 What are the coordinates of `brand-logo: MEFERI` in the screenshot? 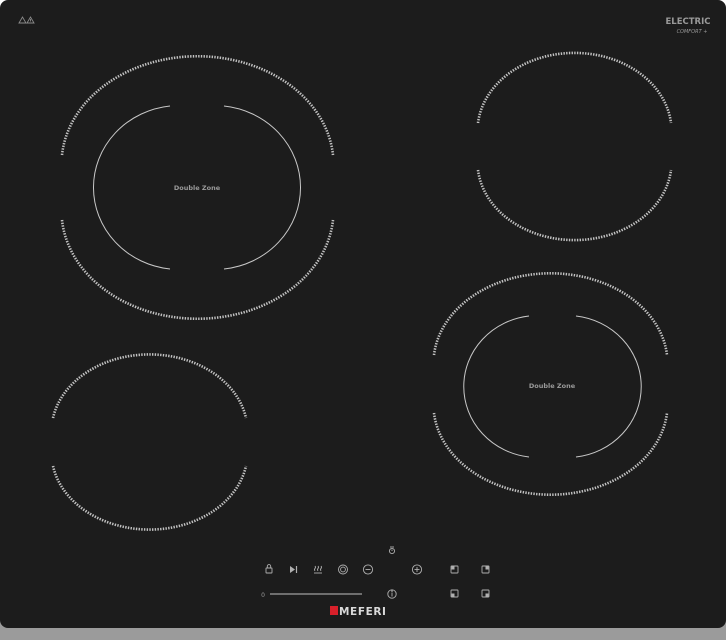 It's located at (358, 612).